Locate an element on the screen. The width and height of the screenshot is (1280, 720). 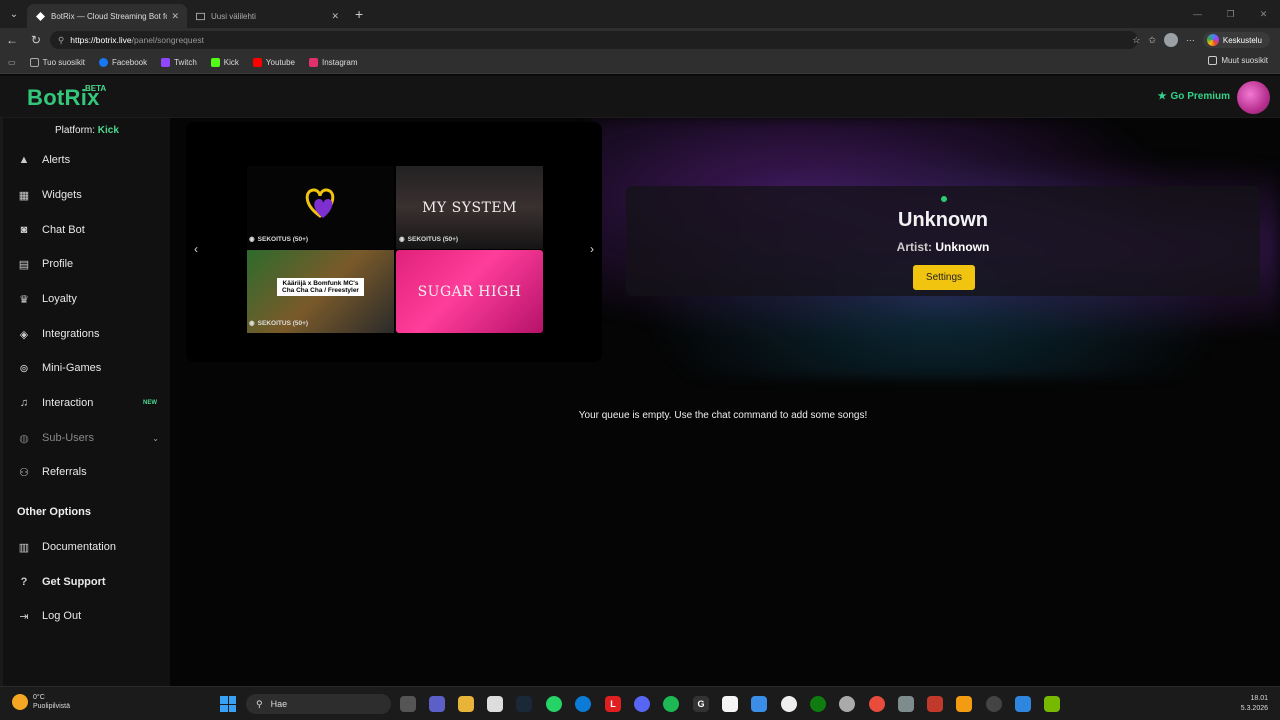
sidebar-item-label: Integrations is located at coordinates (71, 334).